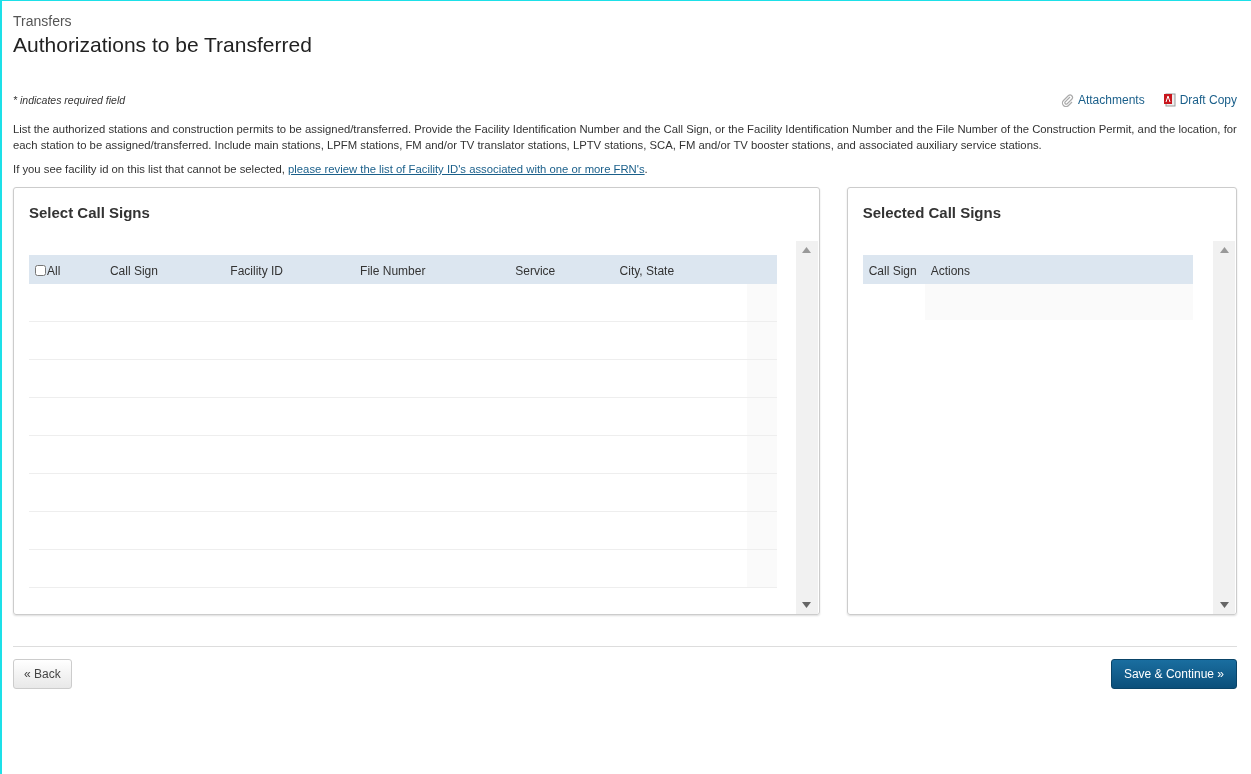 The height and width of the screenshot is (774, 1251). What do you see at coordinates (40, 270) in the screenshot?
I see `select-all-checkbox` at bounding box center [40, 270].